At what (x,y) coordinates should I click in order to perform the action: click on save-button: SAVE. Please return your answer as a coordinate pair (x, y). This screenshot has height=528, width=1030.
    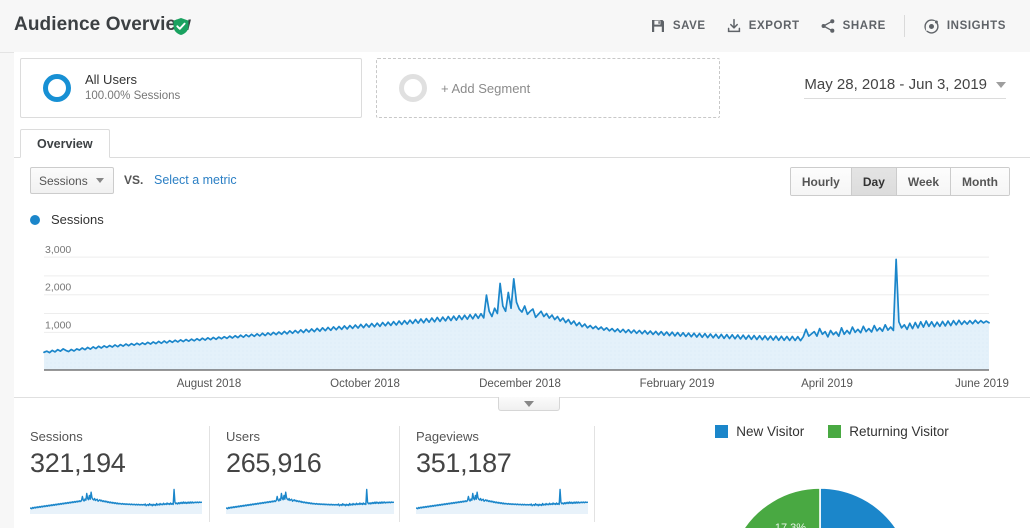
    Looking at the image, I should click on (678, 26).